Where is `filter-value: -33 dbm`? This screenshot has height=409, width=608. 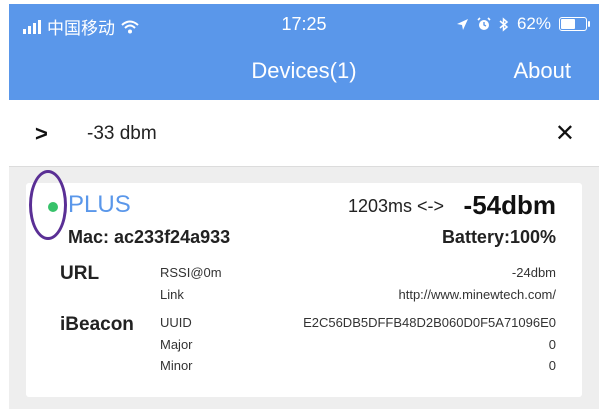
filter-value: -33 dbm is located at coordinates (122, 133).